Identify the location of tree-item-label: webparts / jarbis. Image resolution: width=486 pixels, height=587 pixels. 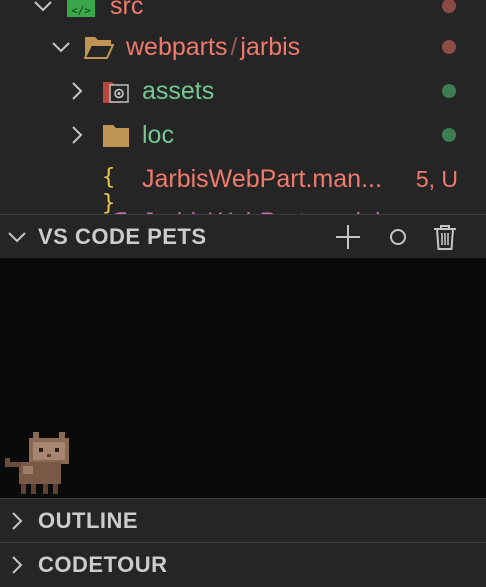
(213, 47).